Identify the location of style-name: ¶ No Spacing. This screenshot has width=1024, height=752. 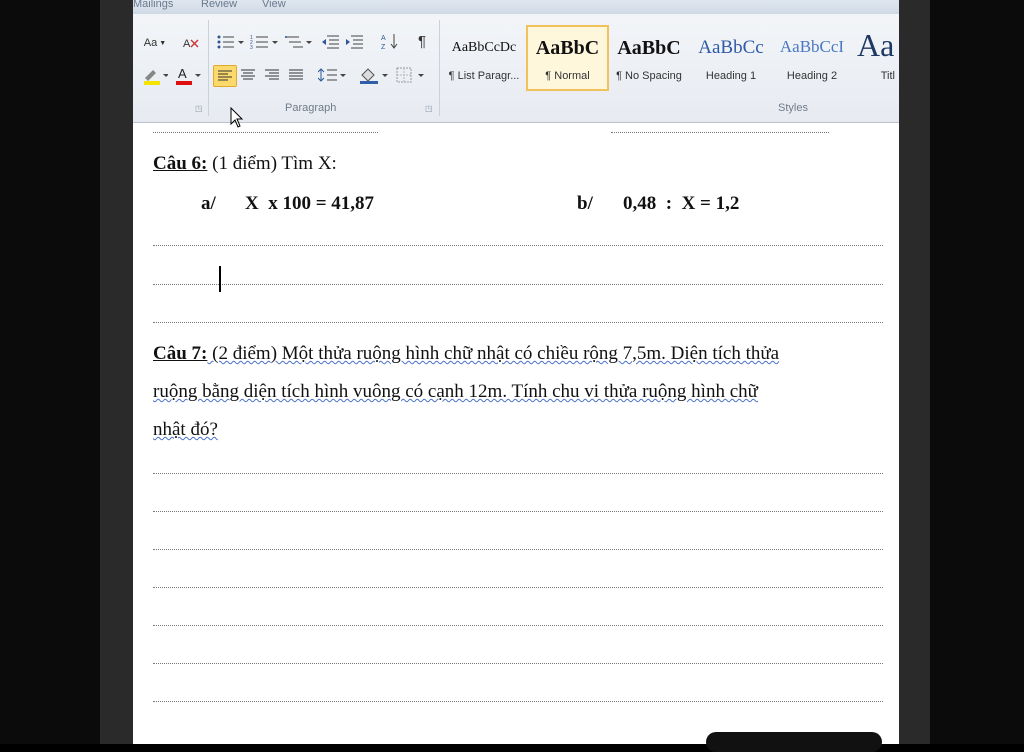
(649, 76).